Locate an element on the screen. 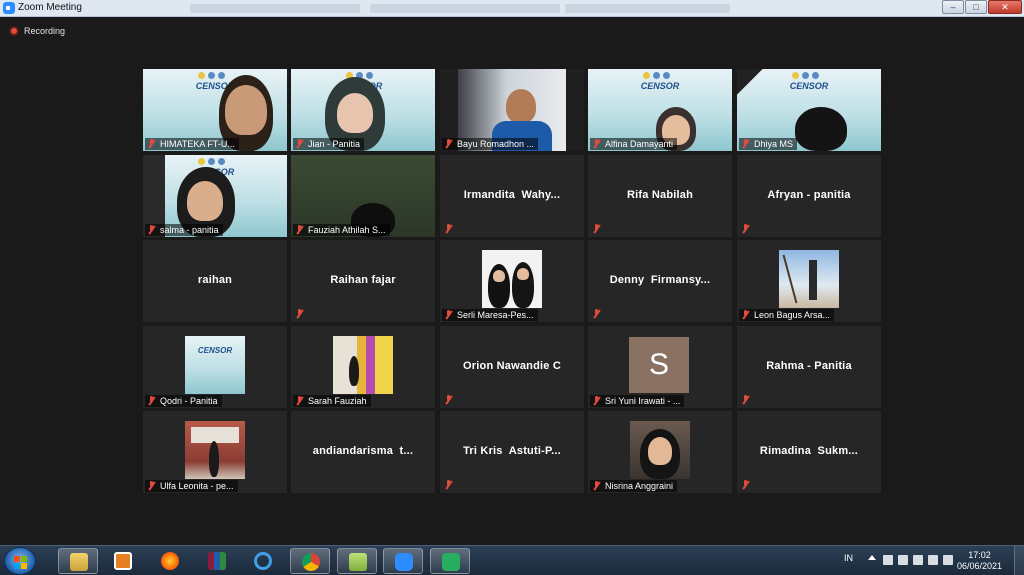 The image size is (1024, 575). clock-time: 17:02 is located at coordinates (979, 555).